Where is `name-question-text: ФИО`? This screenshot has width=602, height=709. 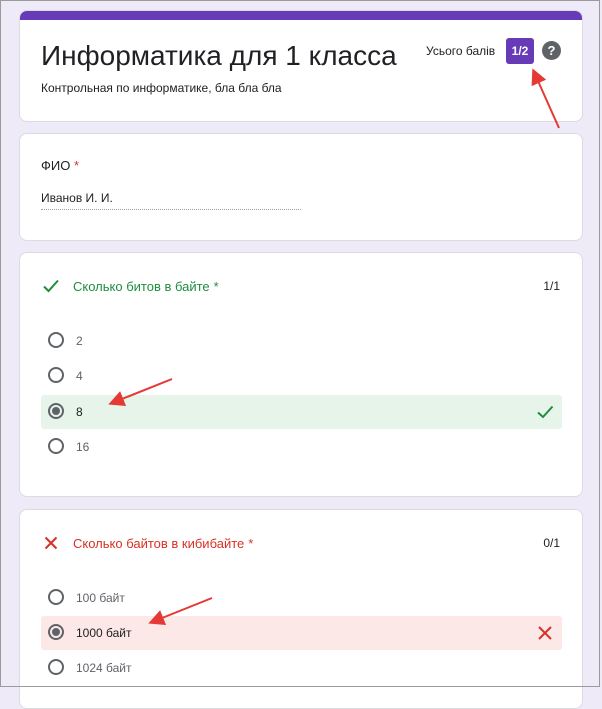
name-question-text: ФИО is located at coordinates (56, 165).